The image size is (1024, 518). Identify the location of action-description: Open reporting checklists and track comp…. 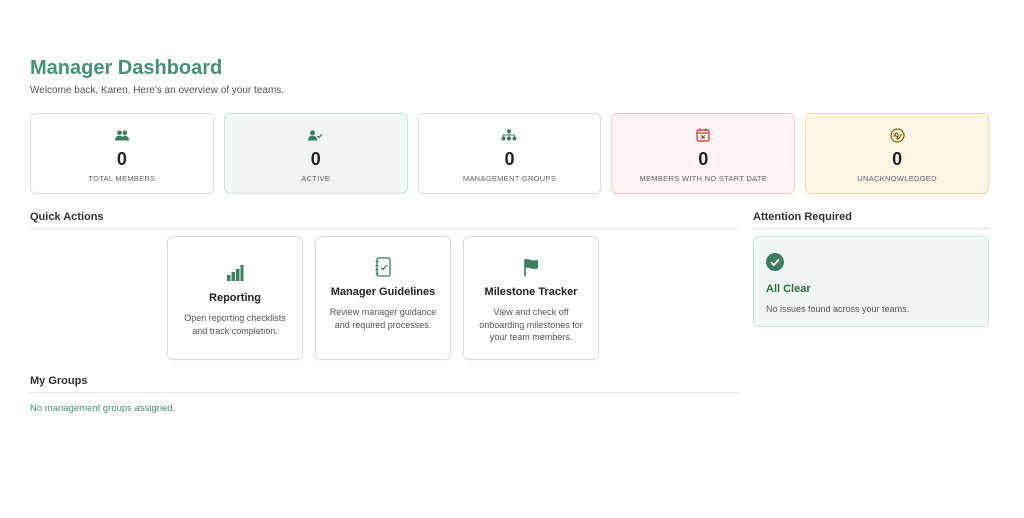
(235, 324).